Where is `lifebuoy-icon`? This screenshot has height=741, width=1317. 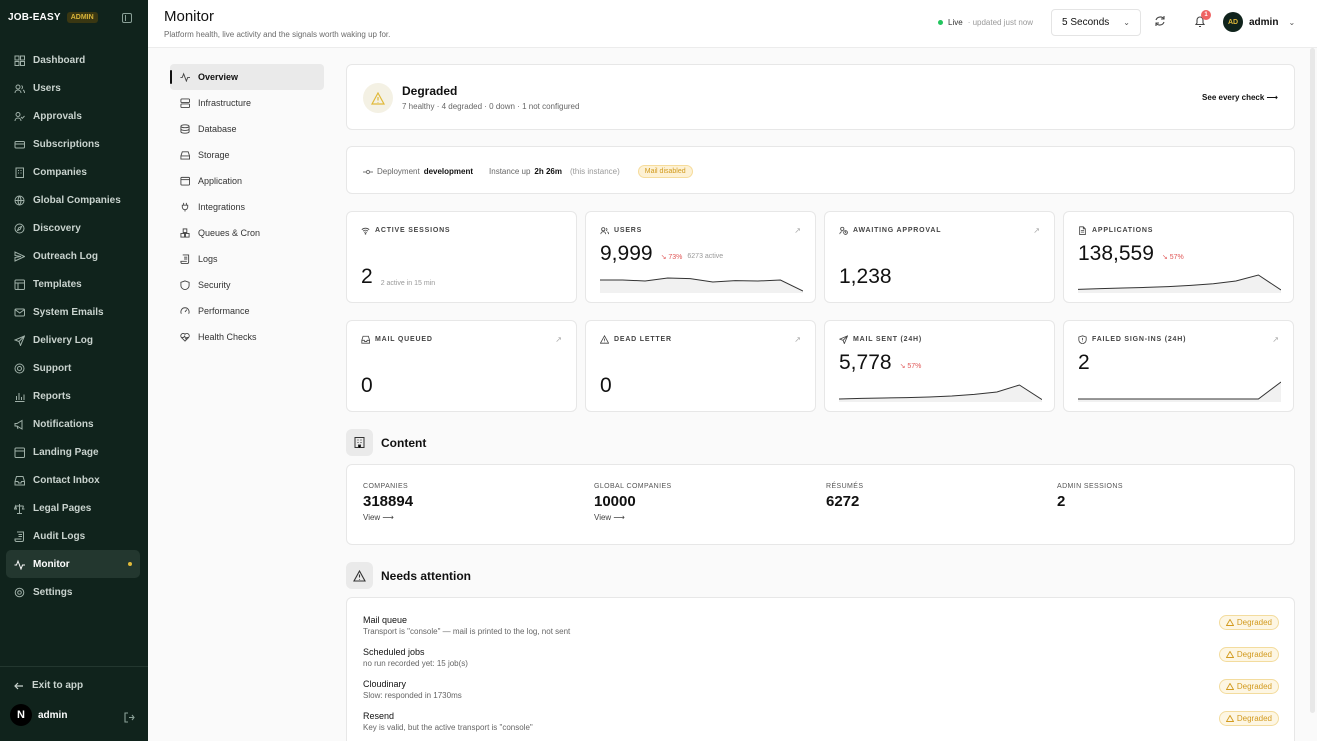
lifebuoy-icon is located at coordinates (19, 368).